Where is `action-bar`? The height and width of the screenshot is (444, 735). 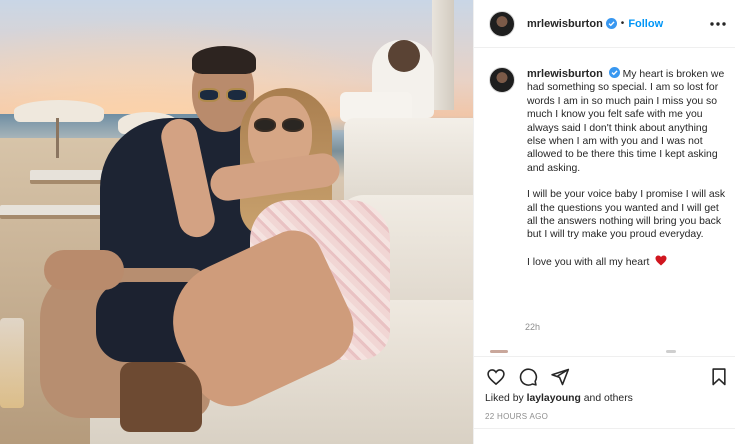 action-bar is located at coordinates (604, 376).